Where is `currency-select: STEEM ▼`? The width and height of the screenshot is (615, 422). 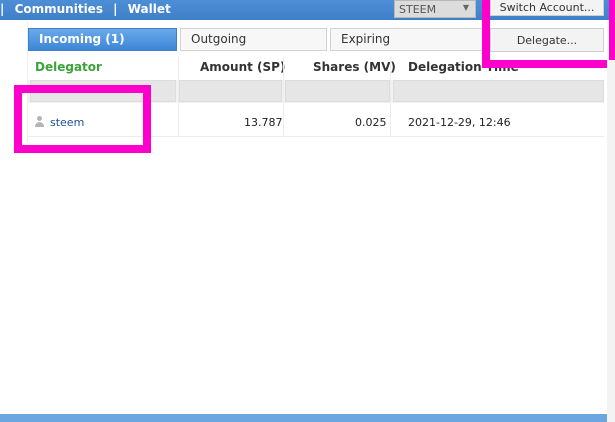 currency-select: STEEM ▼ is located at coordinates (435, 9).